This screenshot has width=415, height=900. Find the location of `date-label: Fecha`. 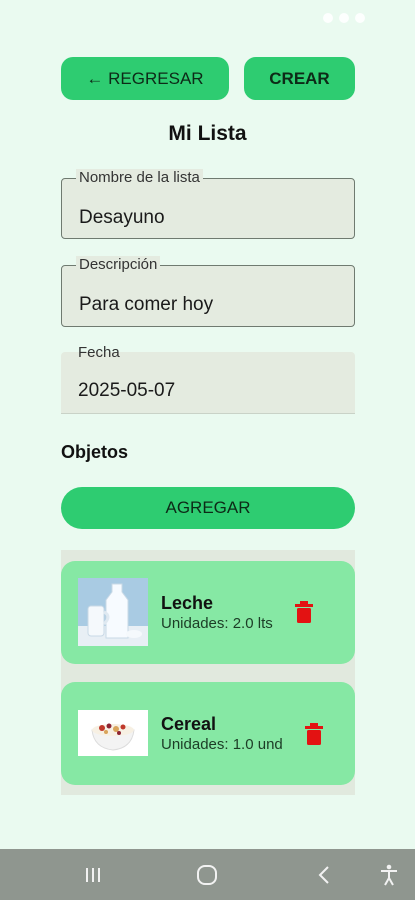

date-label: Fecha is located at coordinates (99, 352).